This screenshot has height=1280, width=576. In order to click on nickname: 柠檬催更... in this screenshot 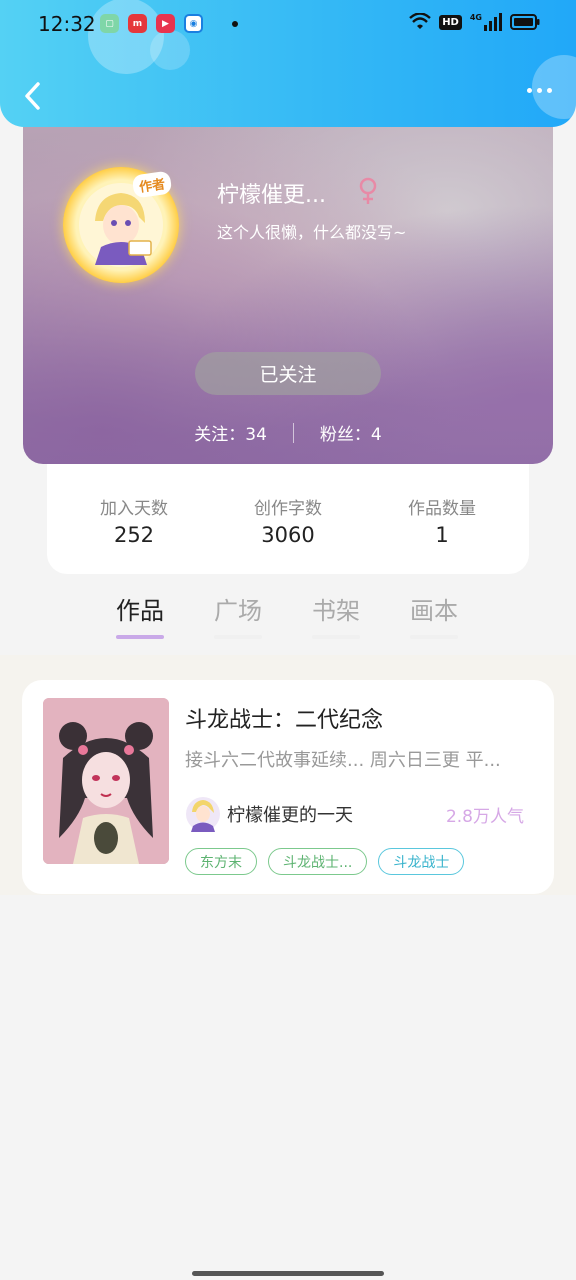, I will do `click(271, 195)`.